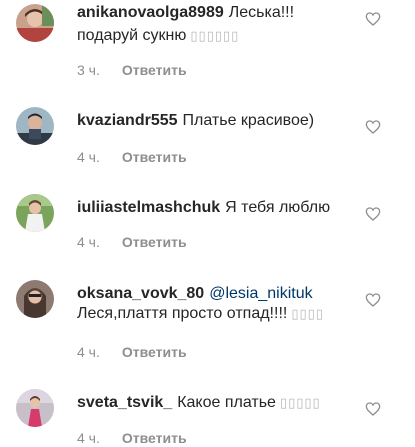 The height and width of the screenshot is (447, 415). I want to click on comment-username: oksana_vovk_80, so click(140, 293).